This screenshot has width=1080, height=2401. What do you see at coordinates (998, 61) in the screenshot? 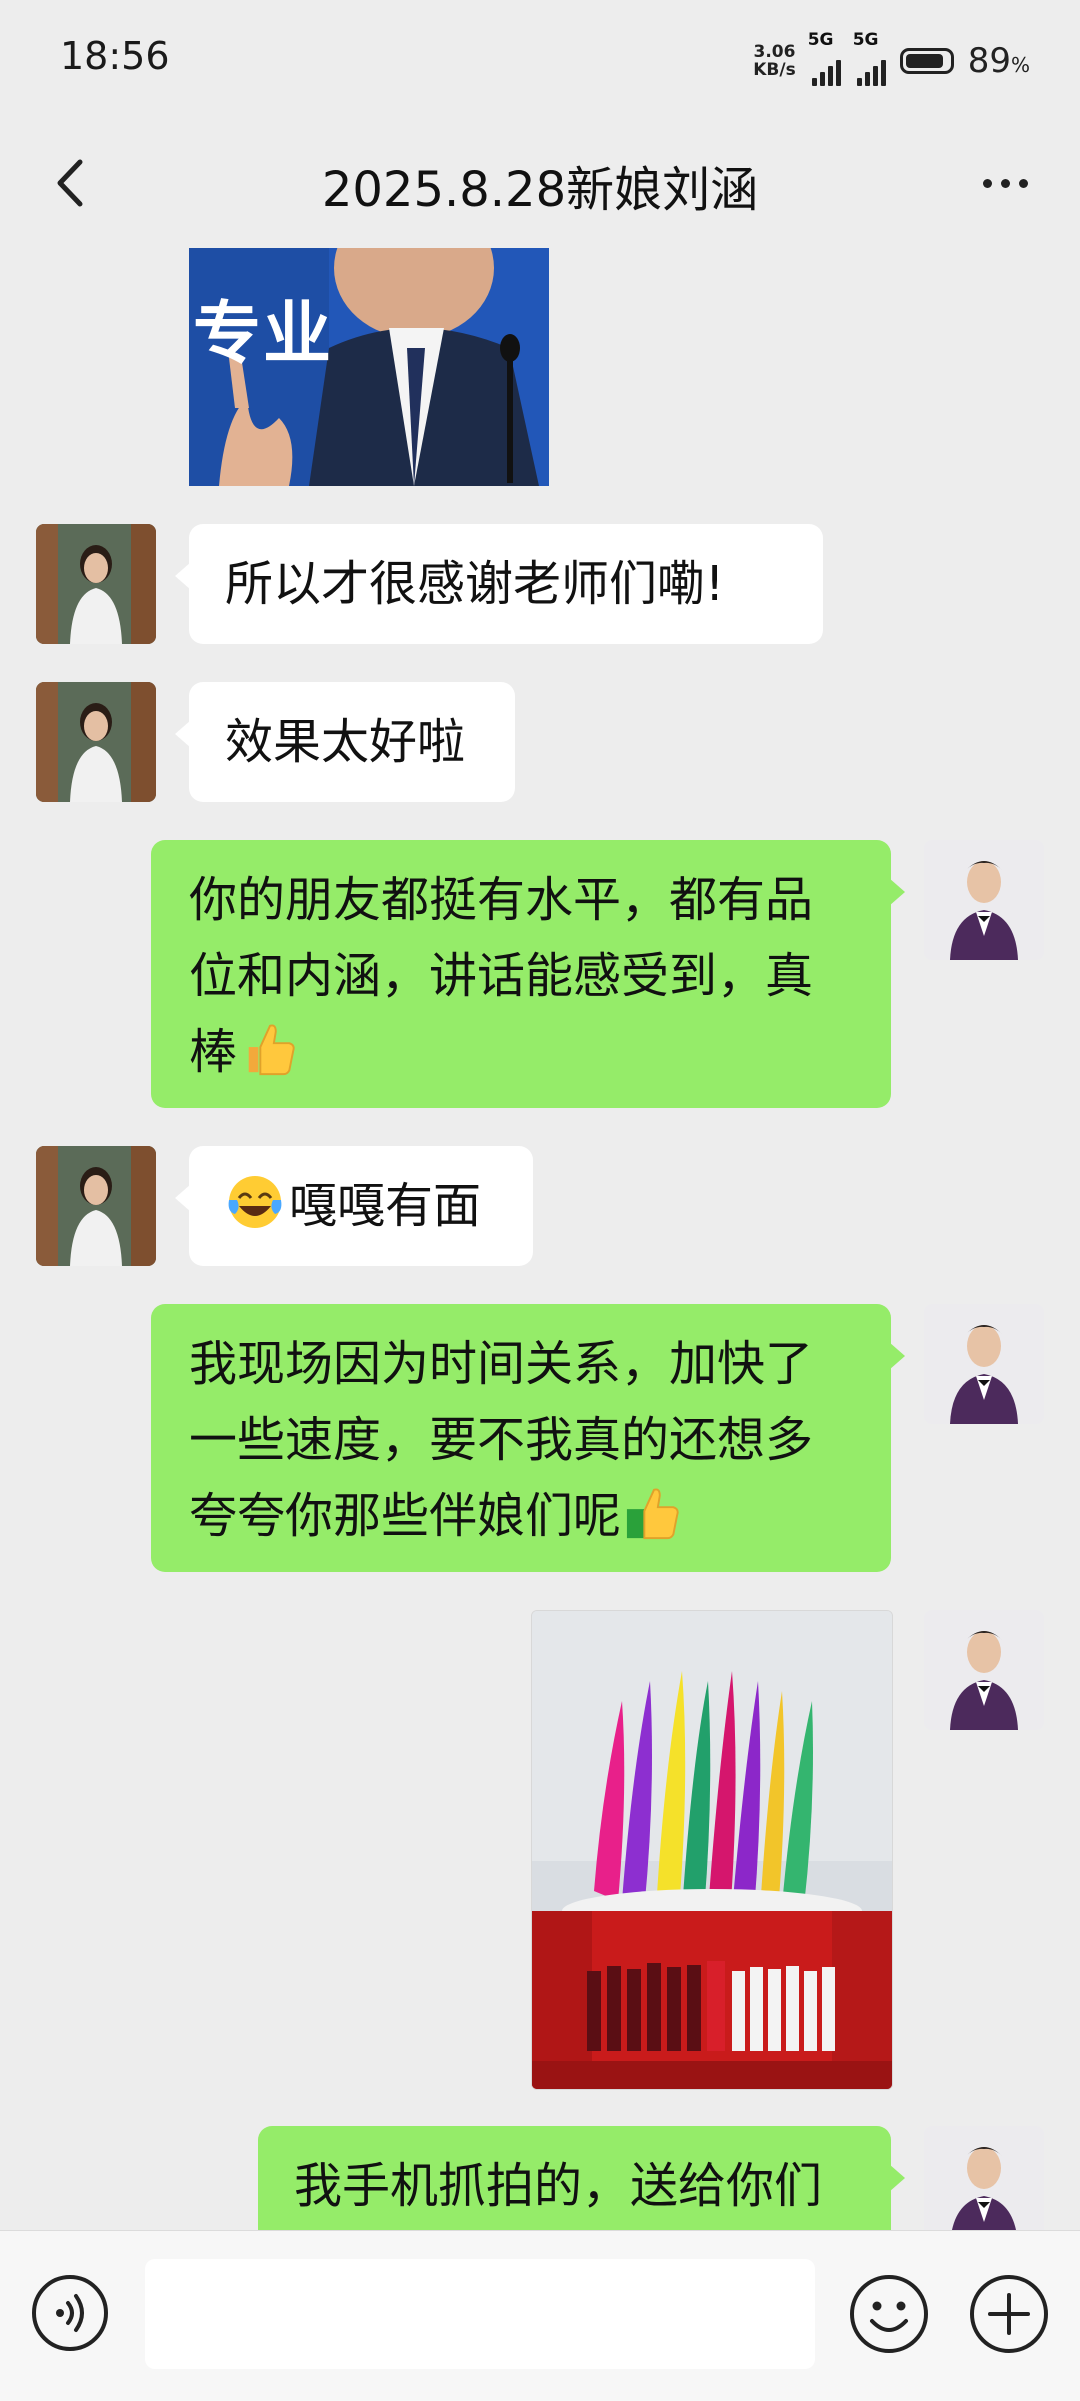
I see `battery-percent: 89%` at bounding box center [998, 61].